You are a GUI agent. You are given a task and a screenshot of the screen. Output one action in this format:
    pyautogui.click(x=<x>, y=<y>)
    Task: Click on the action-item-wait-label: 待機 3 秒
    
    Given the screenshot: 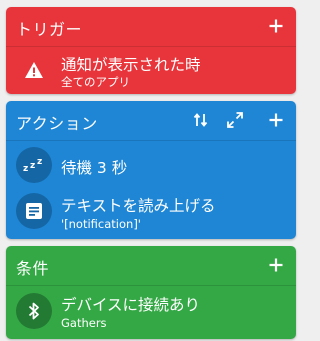 What is the action you would take?
    pyautogui.click(x=94, y=168)
    